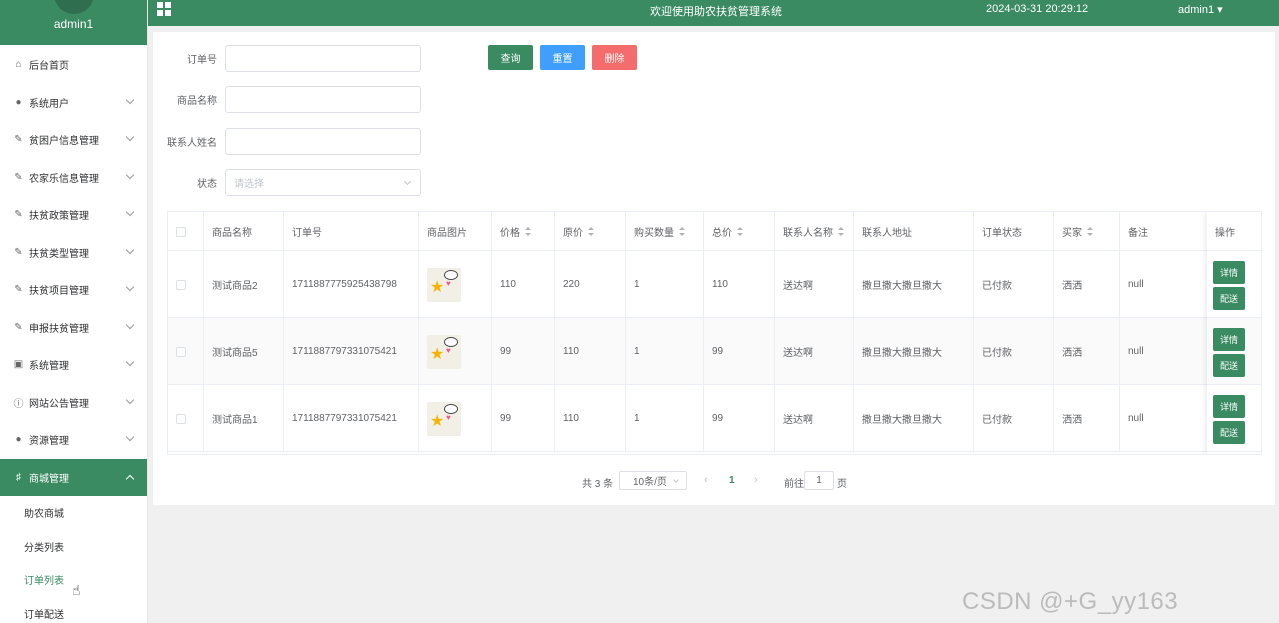  Describe the element at coordinates (73, 140) in the screenshot. I see `sidebar-item-poor-households: ✎ 贫困户信息管理` at that location.